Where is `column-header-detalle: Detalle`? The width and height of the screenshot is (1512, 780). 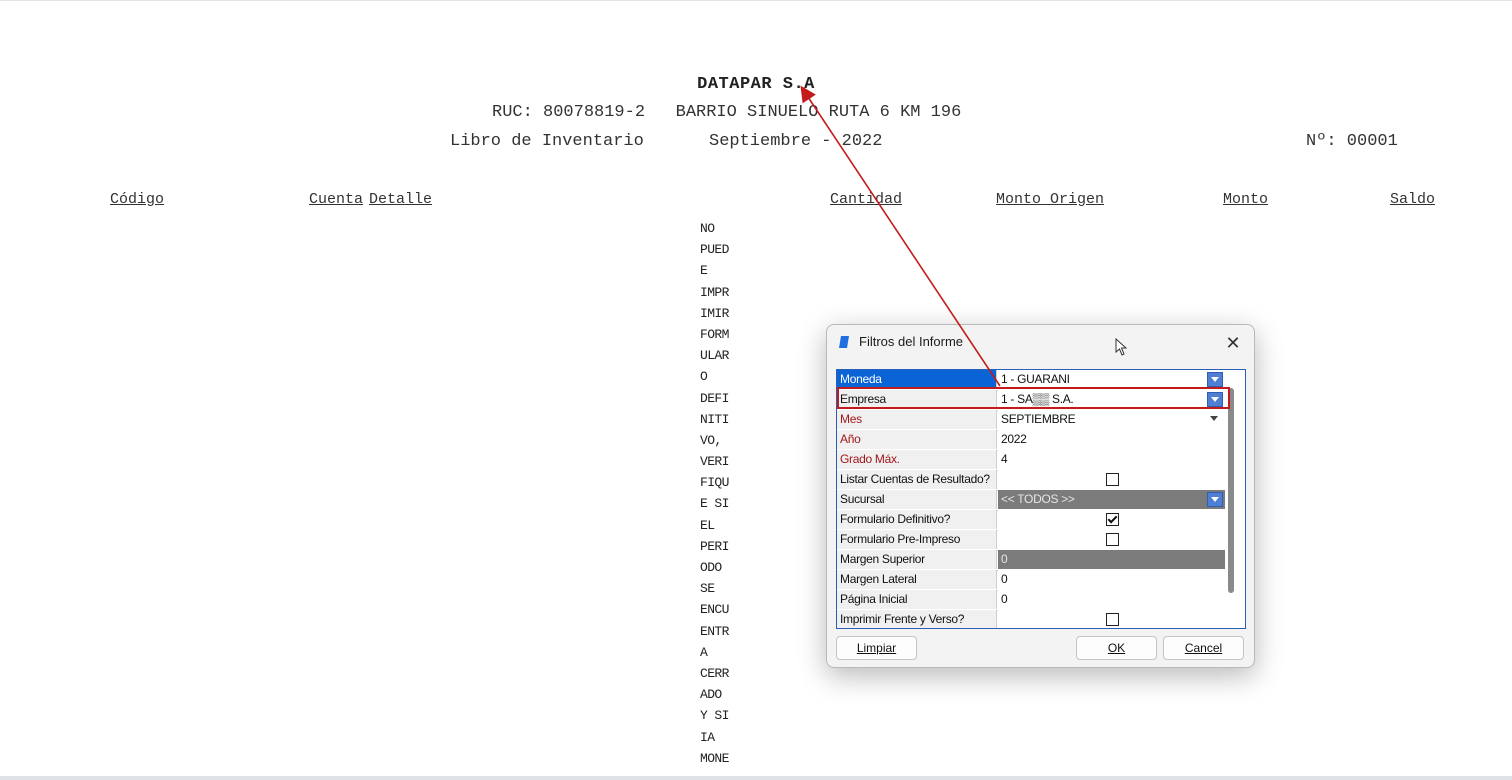
column-header-detalle: Detalle is located at coordinates (401, 199).